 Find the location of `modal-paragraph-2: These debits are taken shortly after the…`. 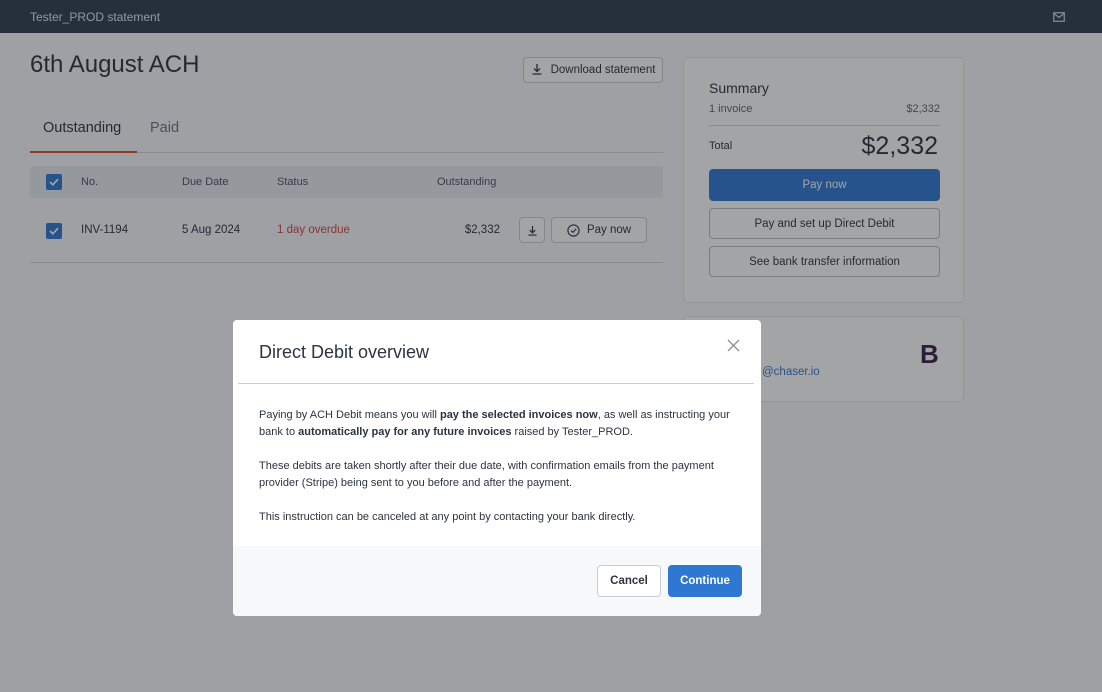

modal-paragraph-2: These debits are taken shortly after the… is located at coordinates (486, 474).